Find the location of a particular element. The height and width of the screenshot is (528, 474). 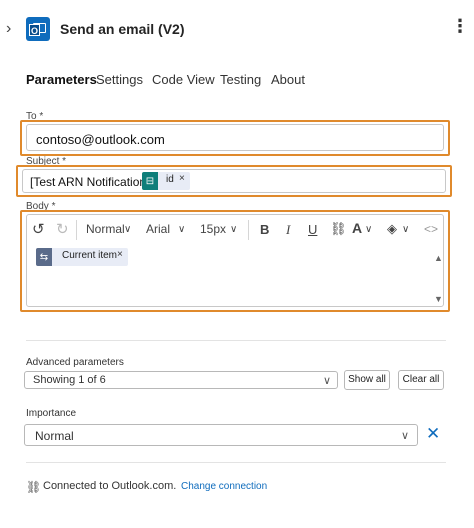

highlight-color-icon: ◈ is located at coordinates (392, 229).